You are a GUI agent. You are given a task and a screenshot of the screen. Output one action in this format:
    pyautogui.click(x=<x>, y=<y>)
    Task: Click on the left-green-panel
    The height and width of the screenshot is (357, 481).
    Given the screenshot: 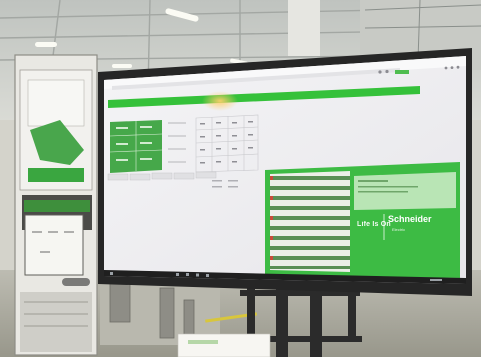 What is the action you would take?
    pyautogui.click(x=136, y=146)
    